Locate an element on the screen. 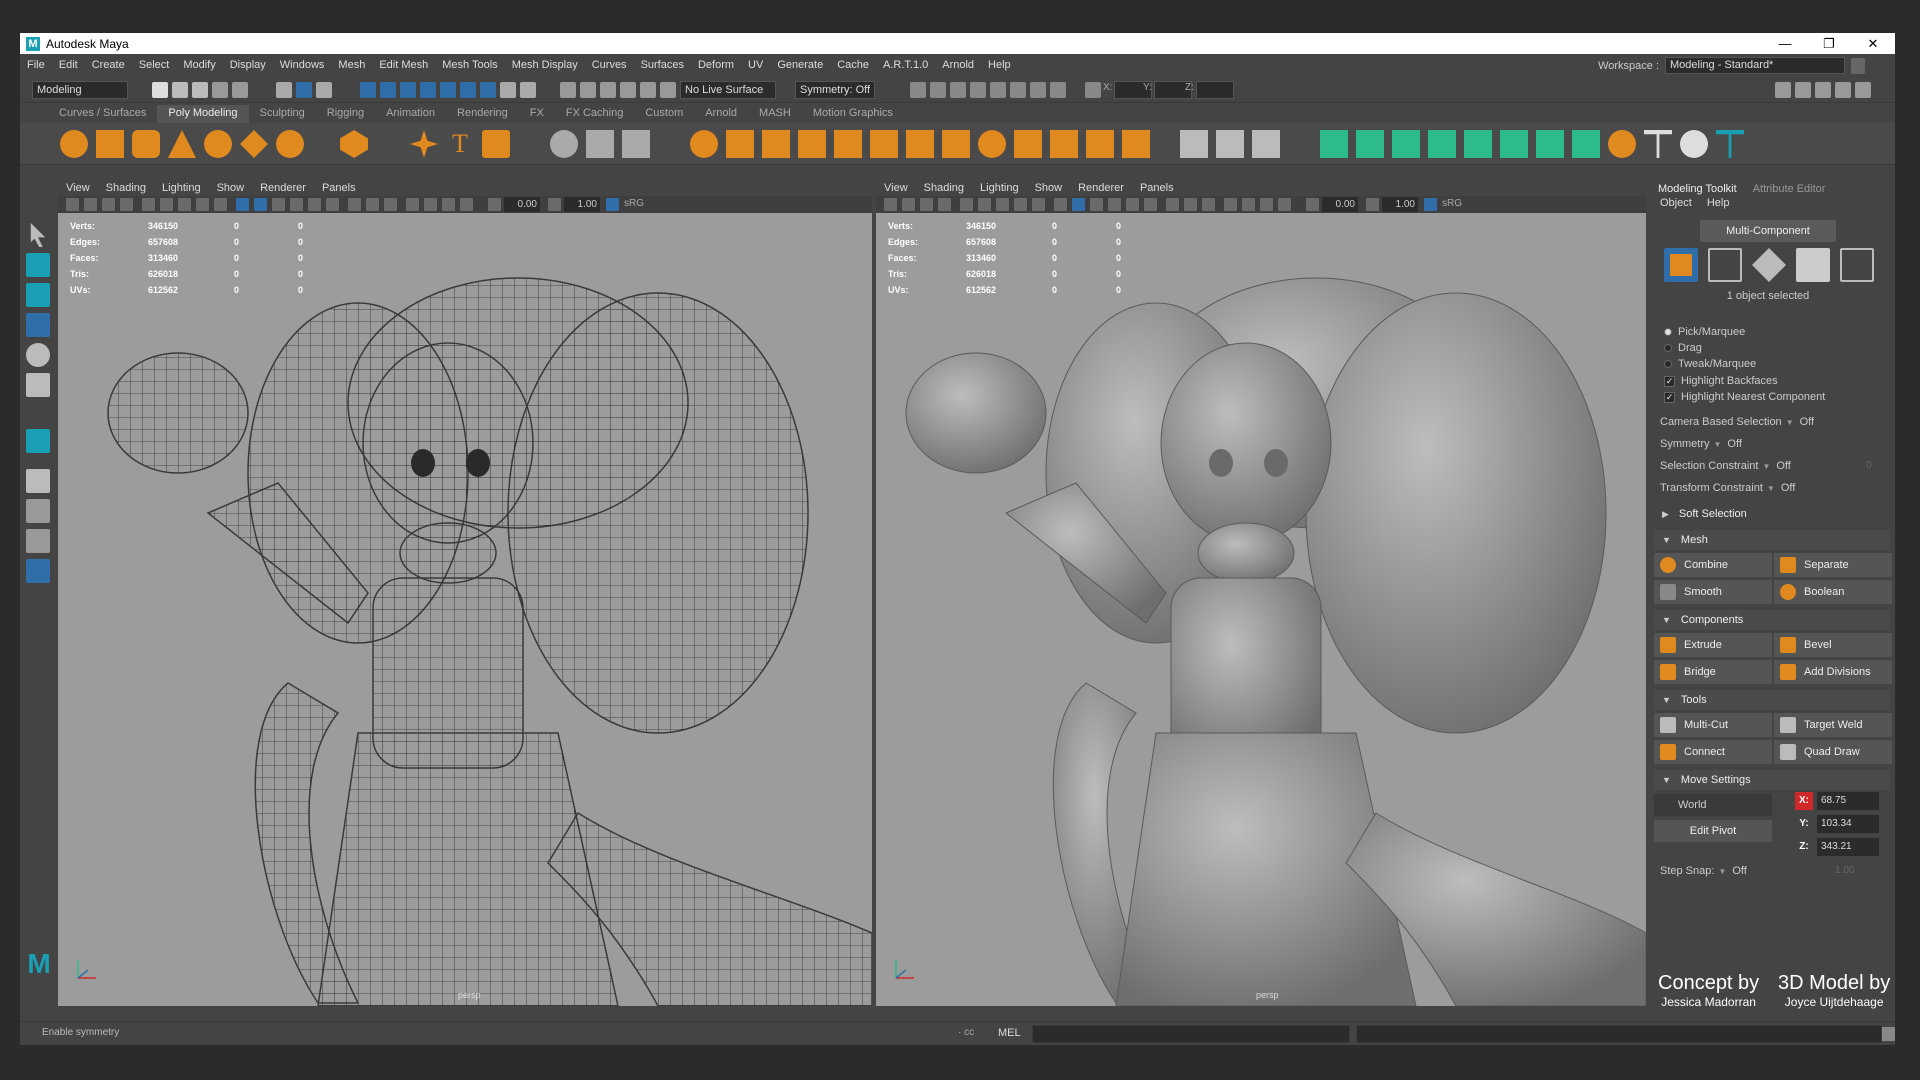 The width and height of the screenshot is (1920, 1080). multi-cut-shelf-icon is located at coordinates (1100, 144).